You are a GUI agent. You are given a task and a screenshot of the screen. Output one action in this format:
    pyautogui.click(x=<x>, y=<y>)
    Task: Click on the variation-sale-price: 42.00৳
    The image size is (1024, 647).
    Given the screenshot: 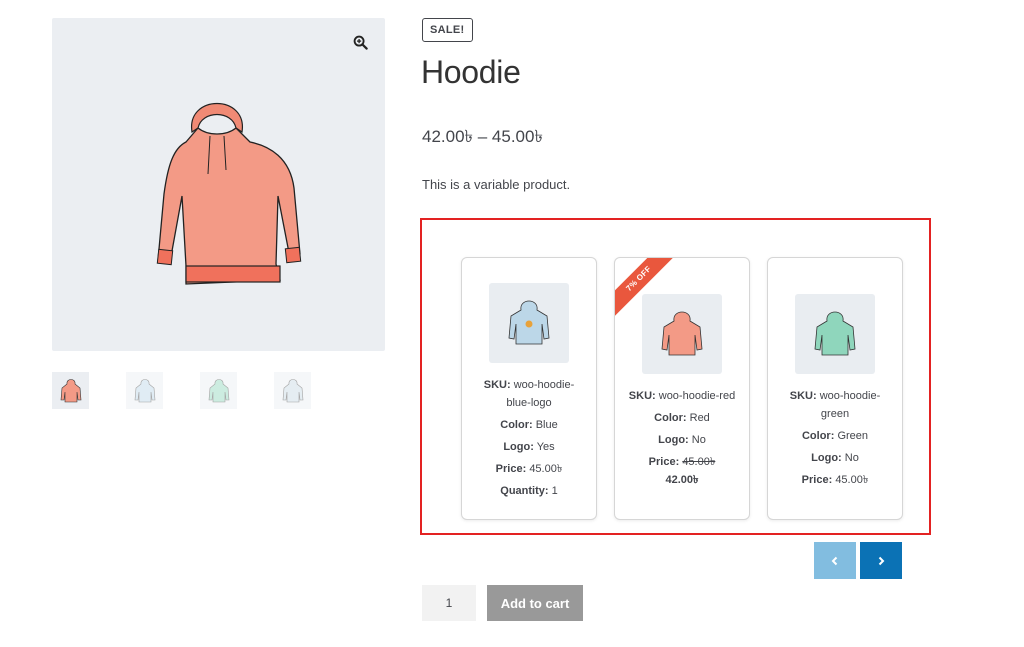 What is the action you would take?
    pyautogui.click(x=682, y=480)
    